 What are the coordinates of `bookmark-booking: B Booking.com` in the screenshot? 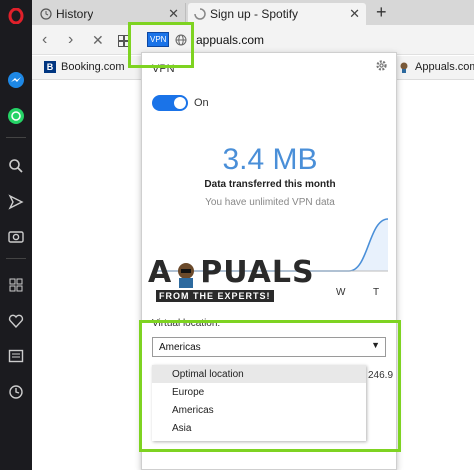 It's located at (84, 67).